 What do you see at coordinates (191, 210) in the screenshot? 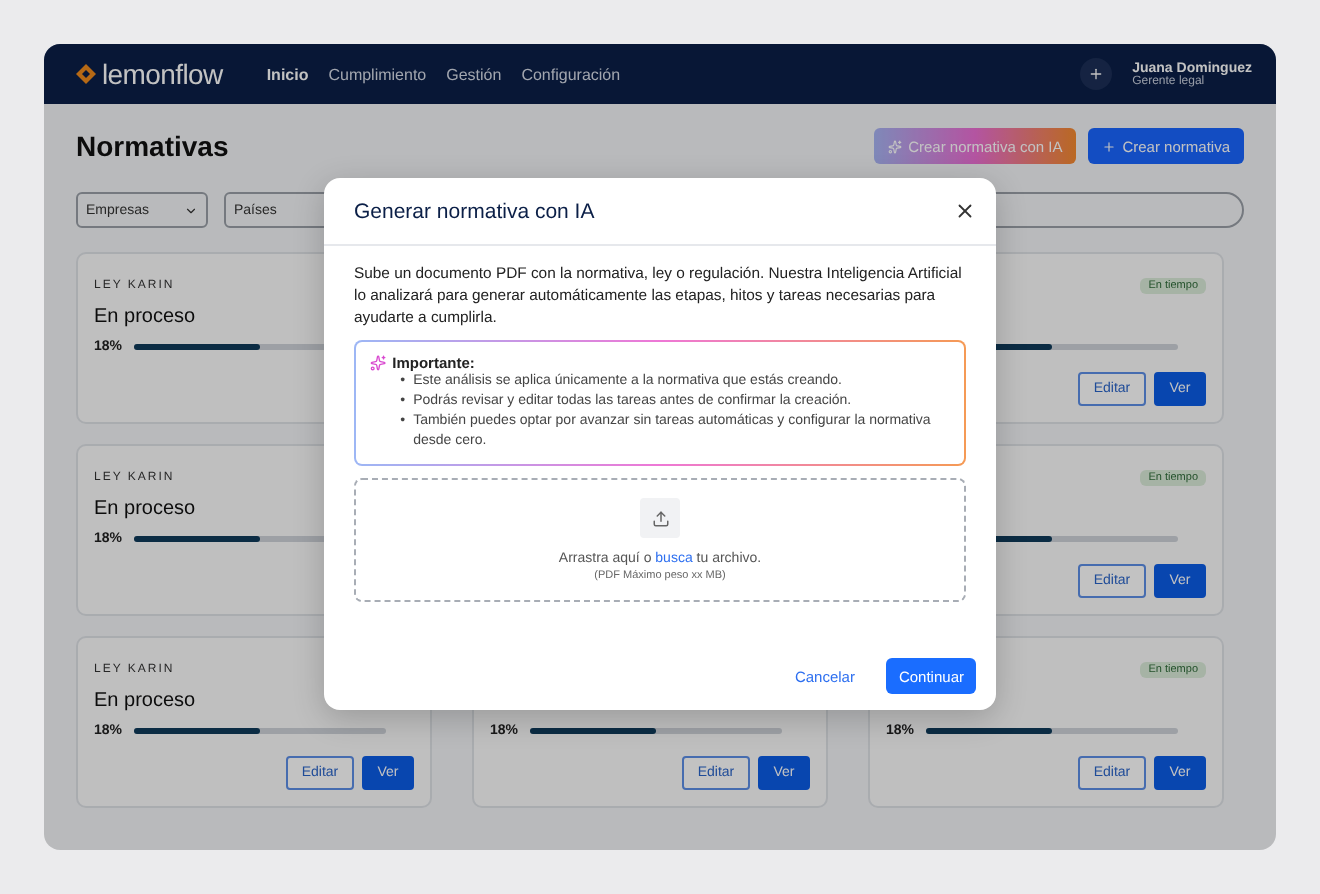
I see `chevron-icon` at bounding box center [191, 210].